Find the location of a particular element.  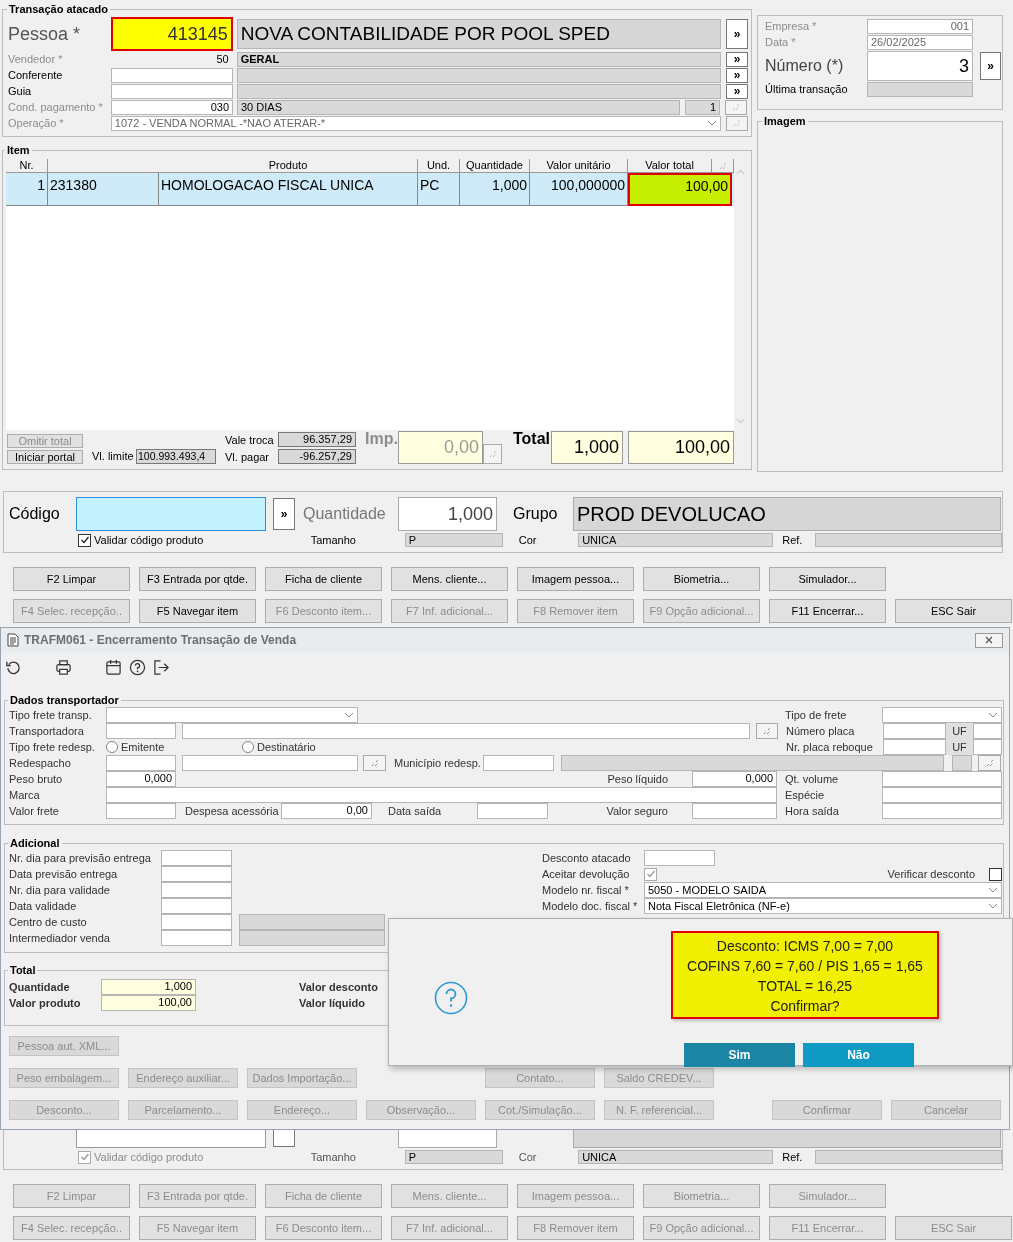

person-name-field: NOVA CONTABILIDADE POR POOL SPED is located at coordinates (479, 34).